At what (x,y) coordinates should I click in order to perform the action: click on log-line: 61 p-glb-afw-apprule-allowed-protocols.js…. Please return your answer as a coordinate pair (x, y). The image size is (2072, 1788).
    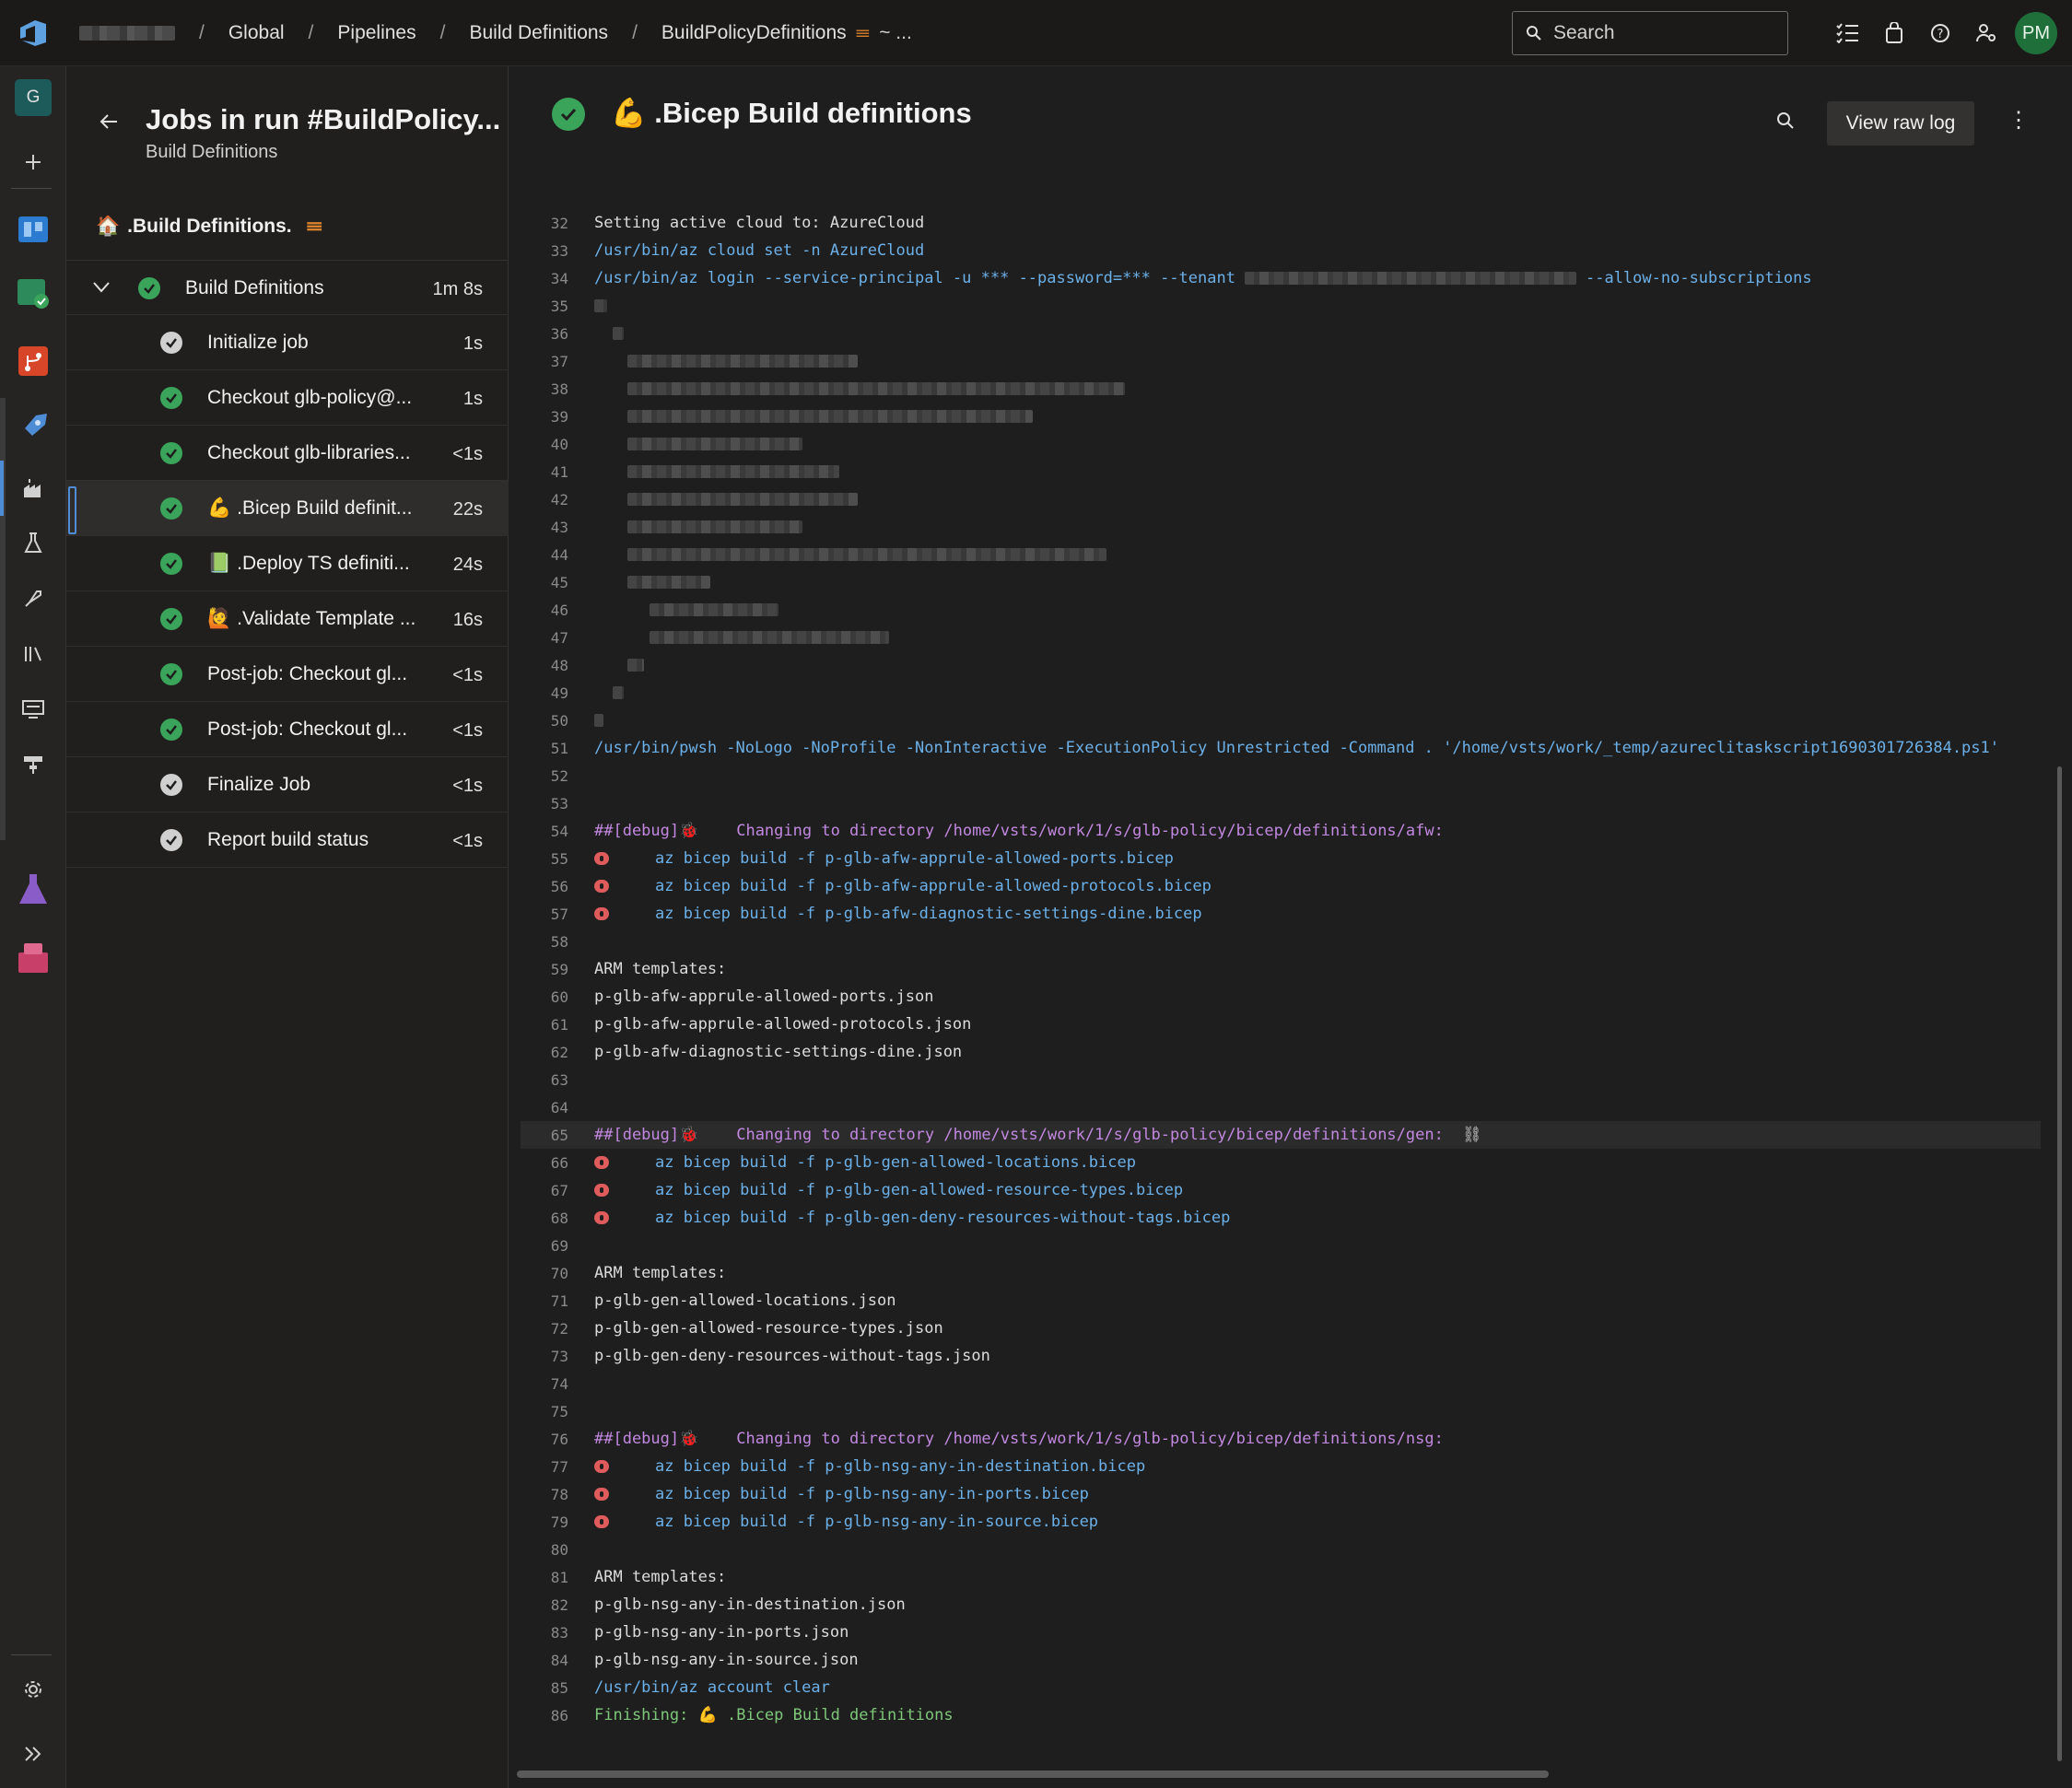
    Looking at the image, I should click on (1281, 1024).